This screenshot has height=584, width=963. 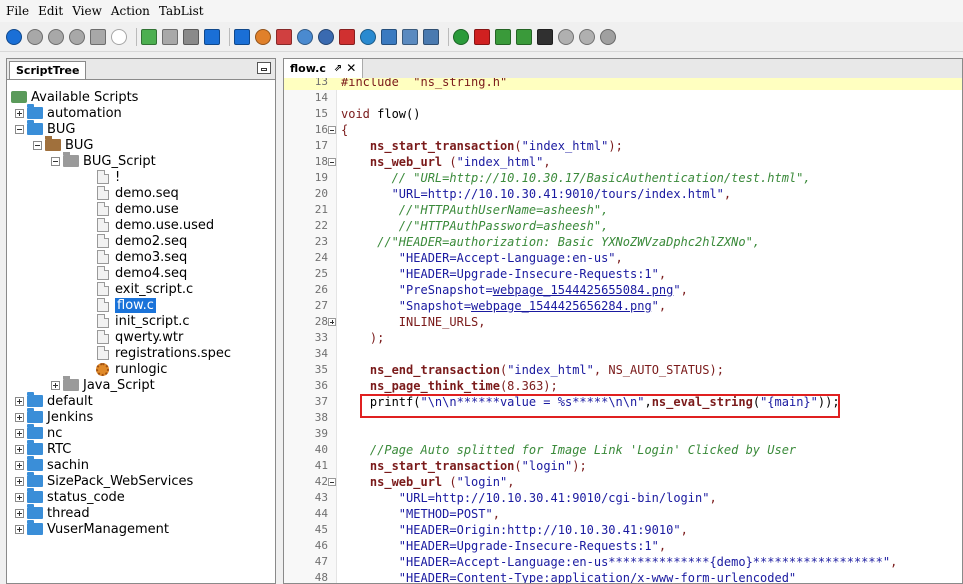 What do you see at coordinates (157, 353) in the screenshot?
I see `tree-node: registrations.spec` at bounding box center [157, 353].